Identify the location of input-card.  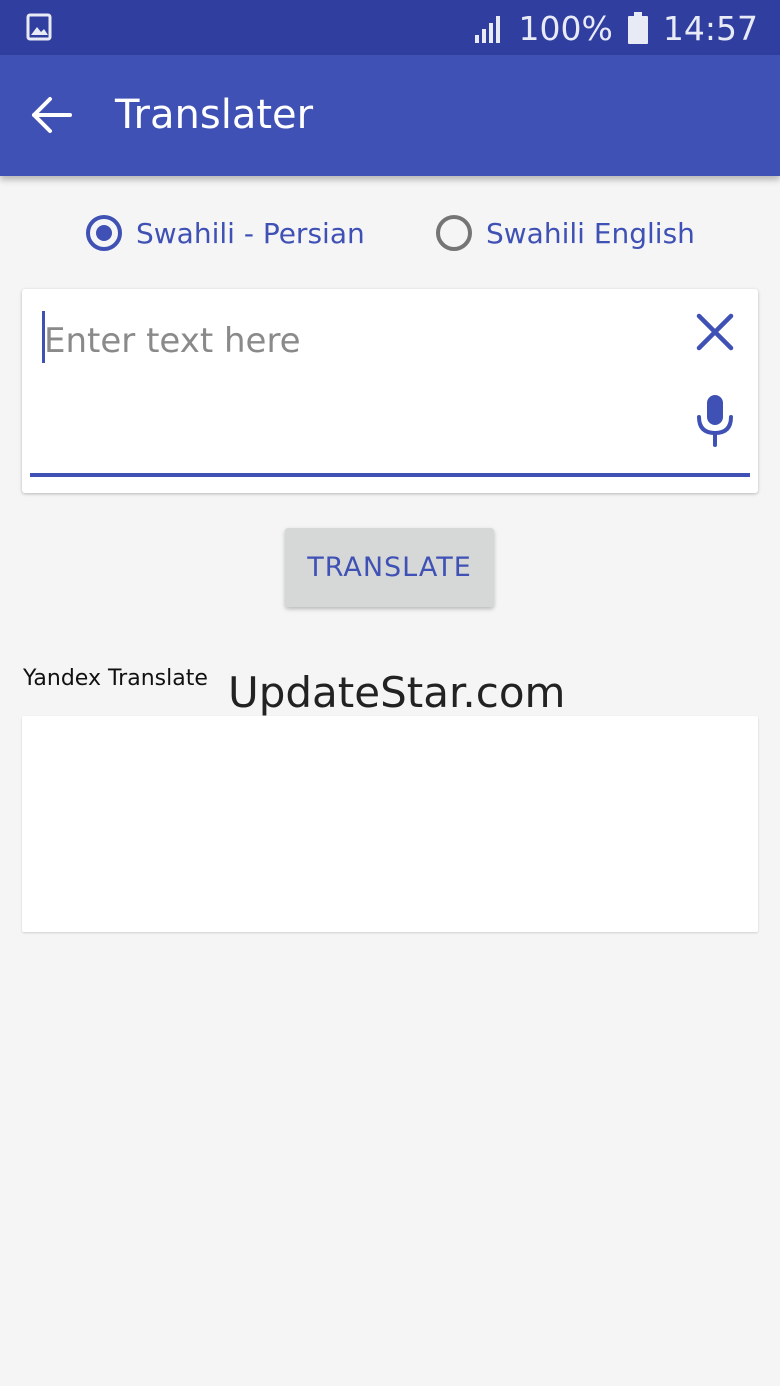
(390, 391).